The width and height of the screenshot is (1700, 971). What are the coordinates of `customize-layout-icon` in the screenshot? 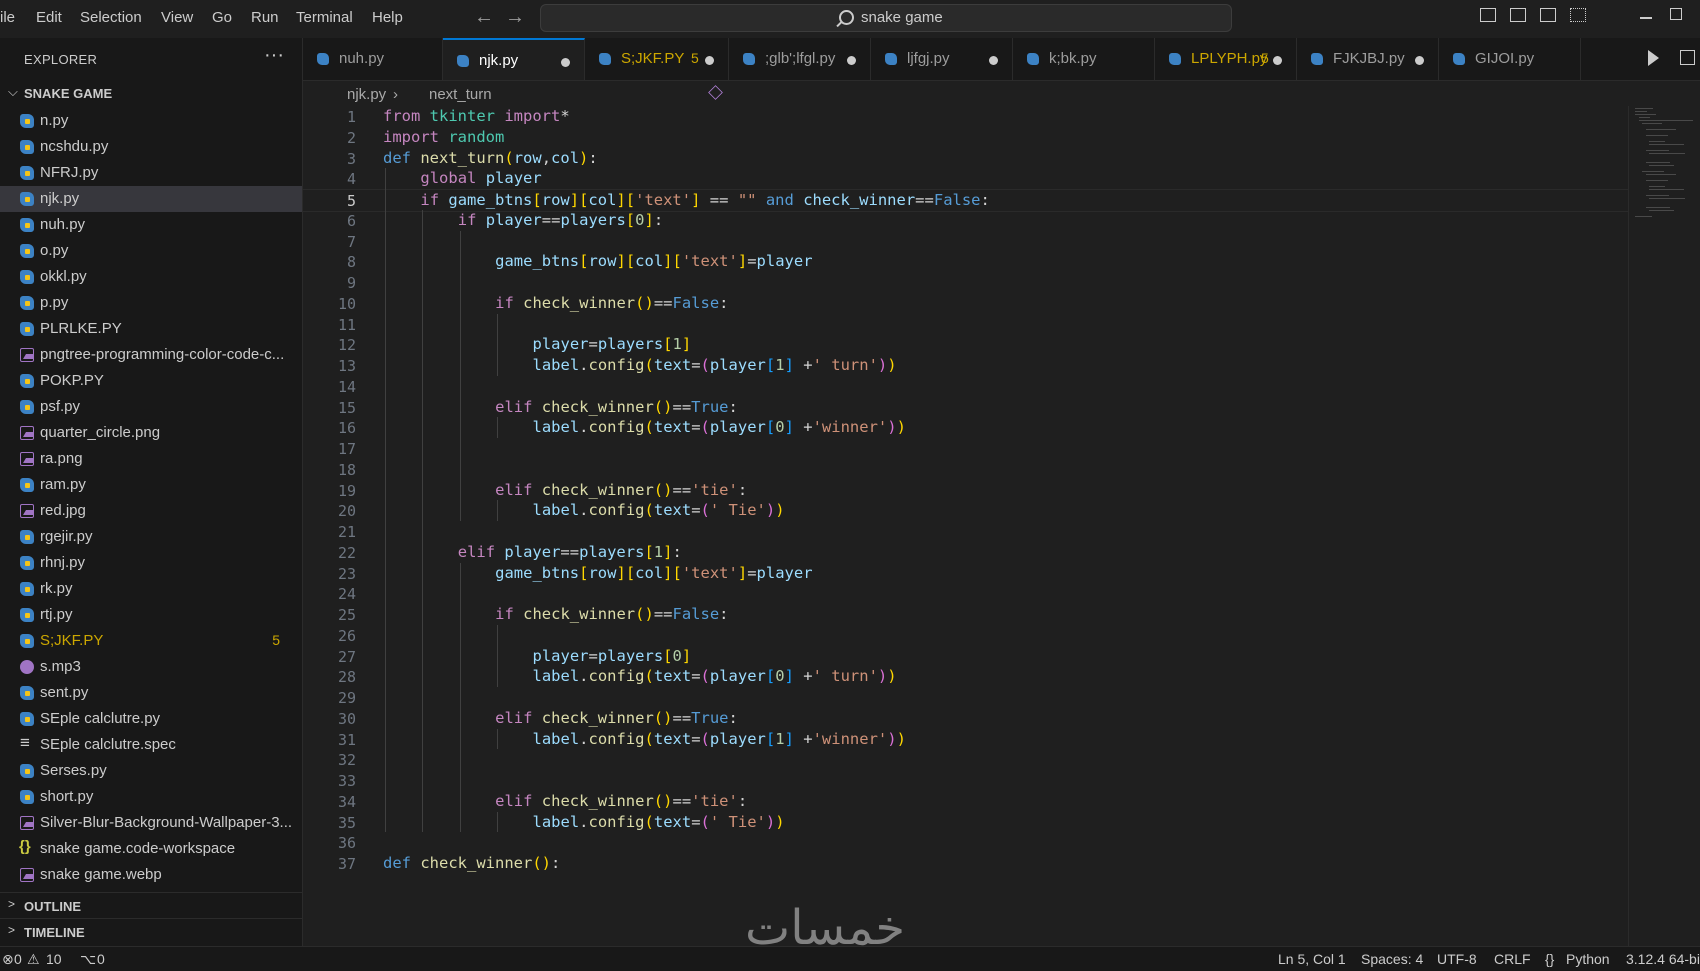 It's located at (1578, 15).